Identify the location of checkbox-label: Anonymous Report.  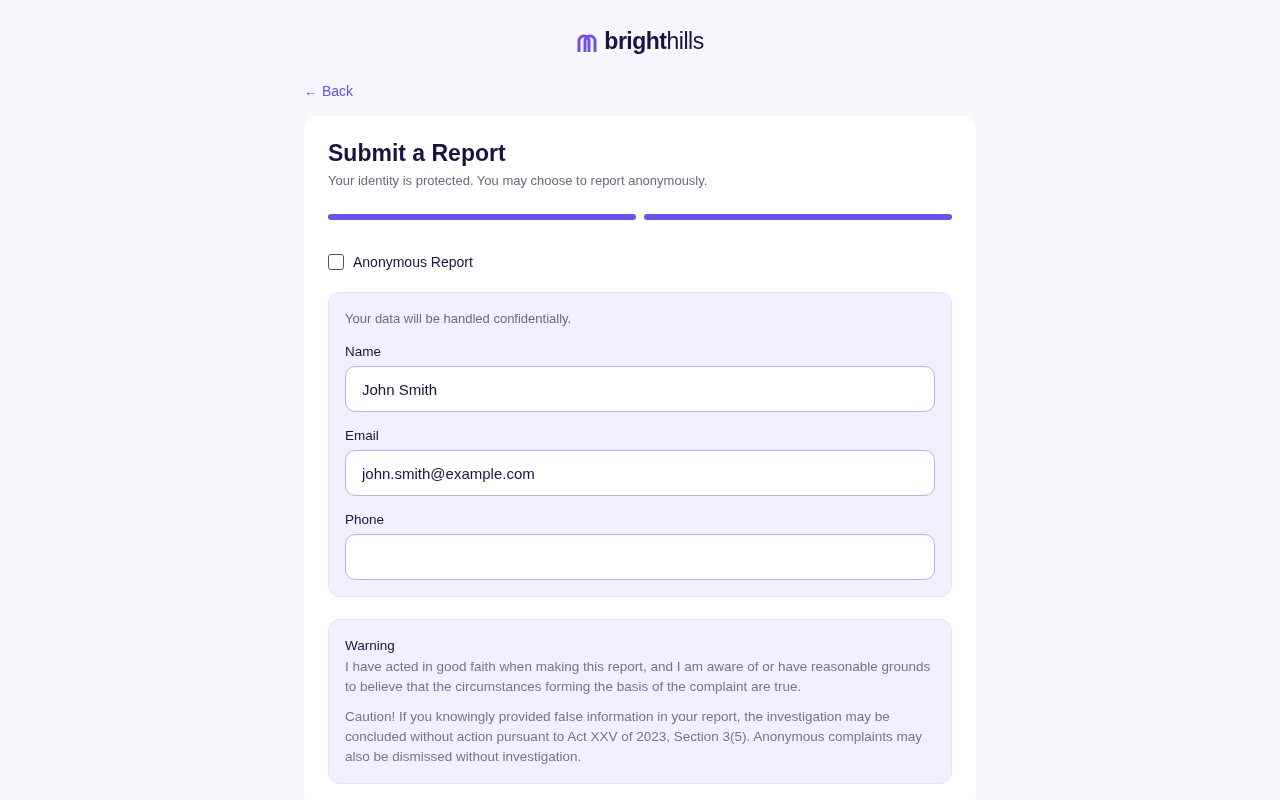
(413, 262).